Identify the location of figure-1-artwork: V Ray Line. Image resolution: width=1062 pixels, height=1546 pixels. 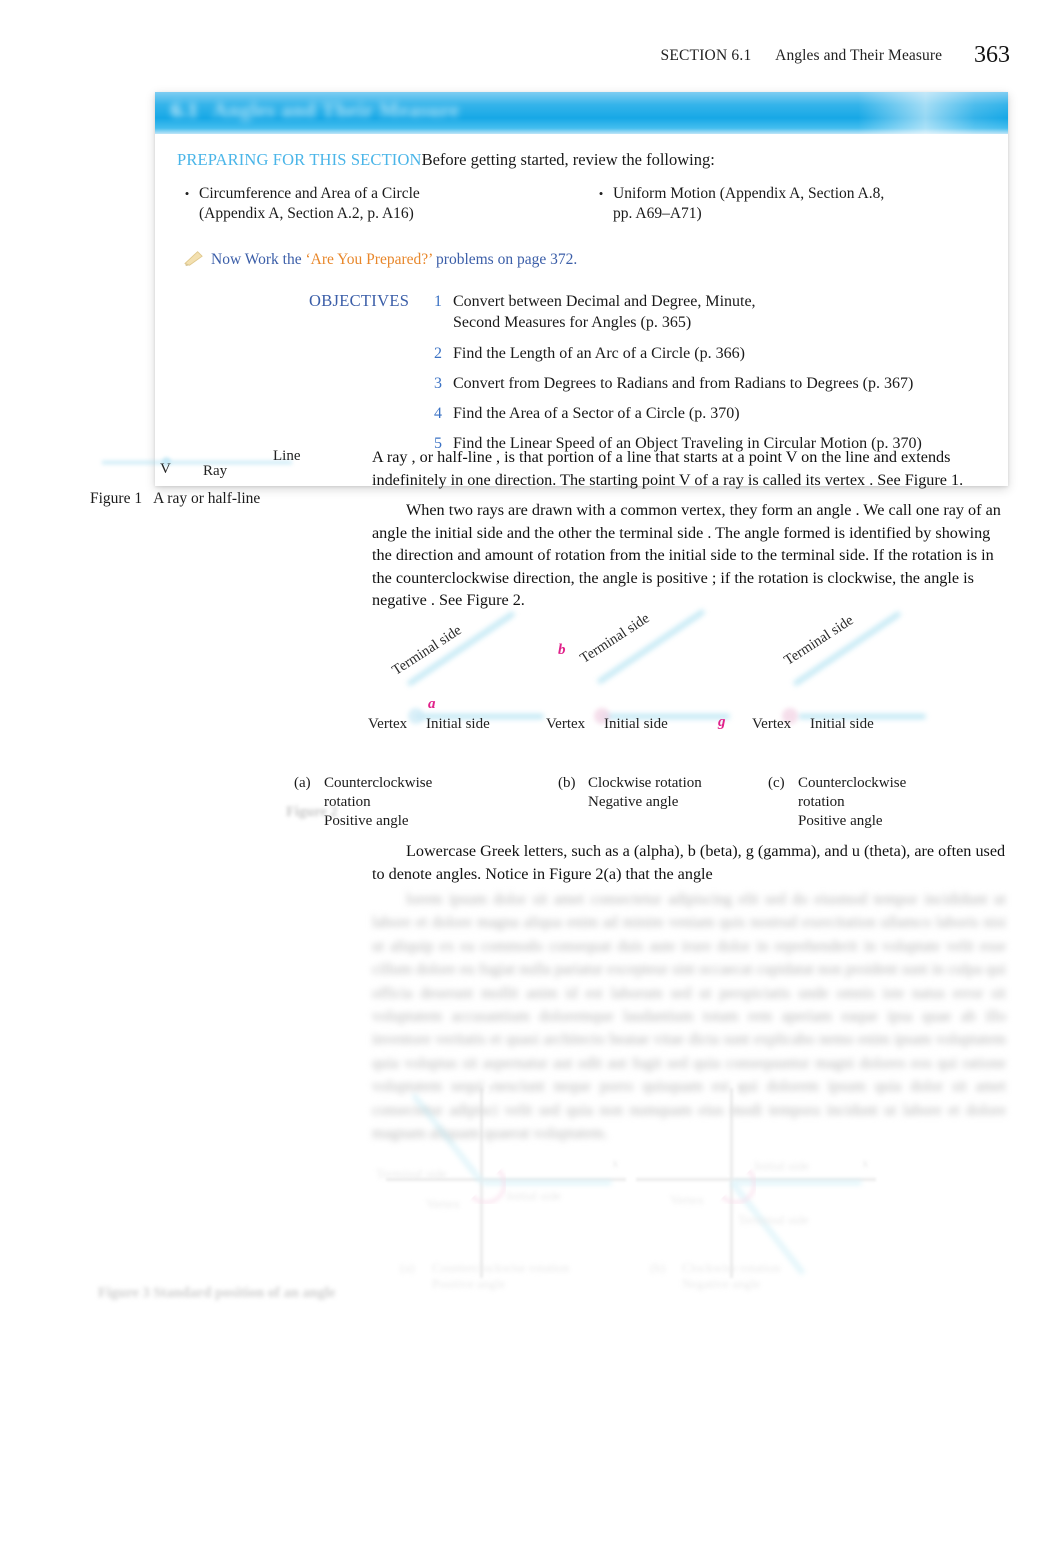
(227, 467).